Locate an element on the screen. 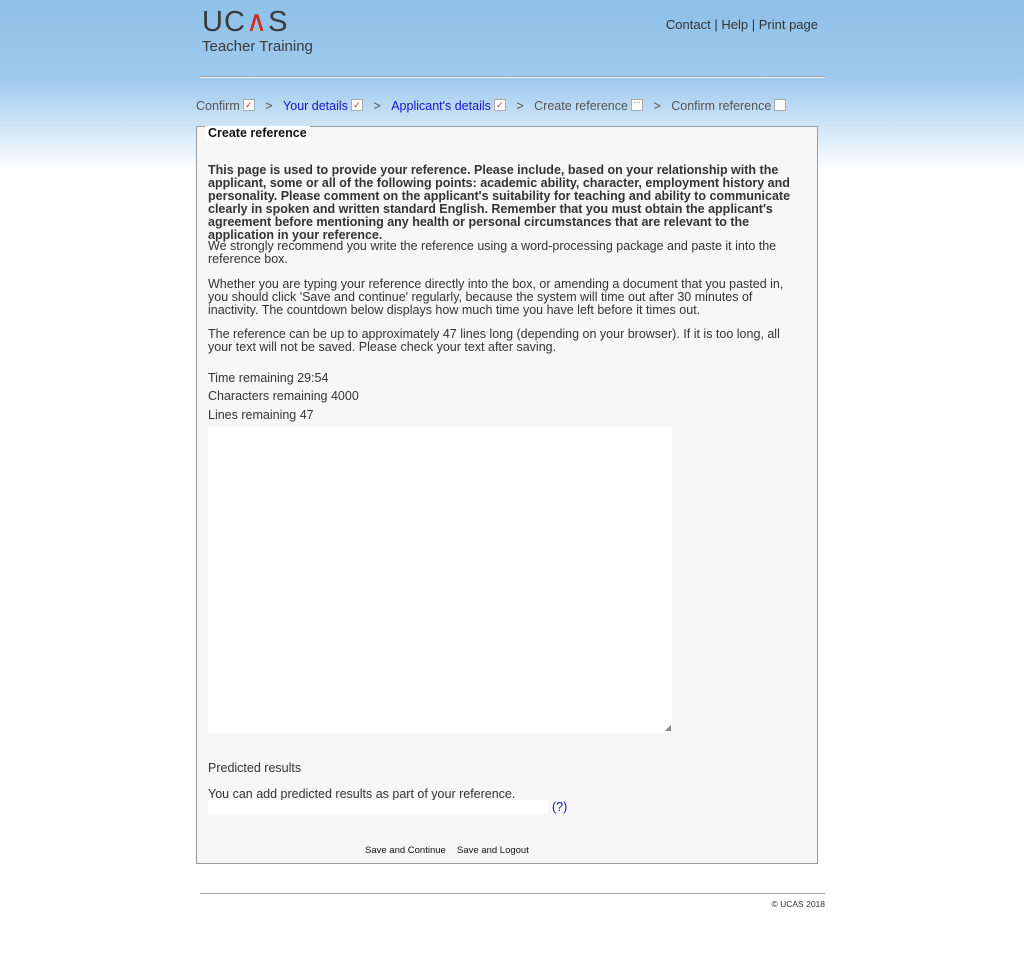 This screenshot has width=1024, height=955. predicted-results-help-link: (?) is located at coordinates (559, 807).